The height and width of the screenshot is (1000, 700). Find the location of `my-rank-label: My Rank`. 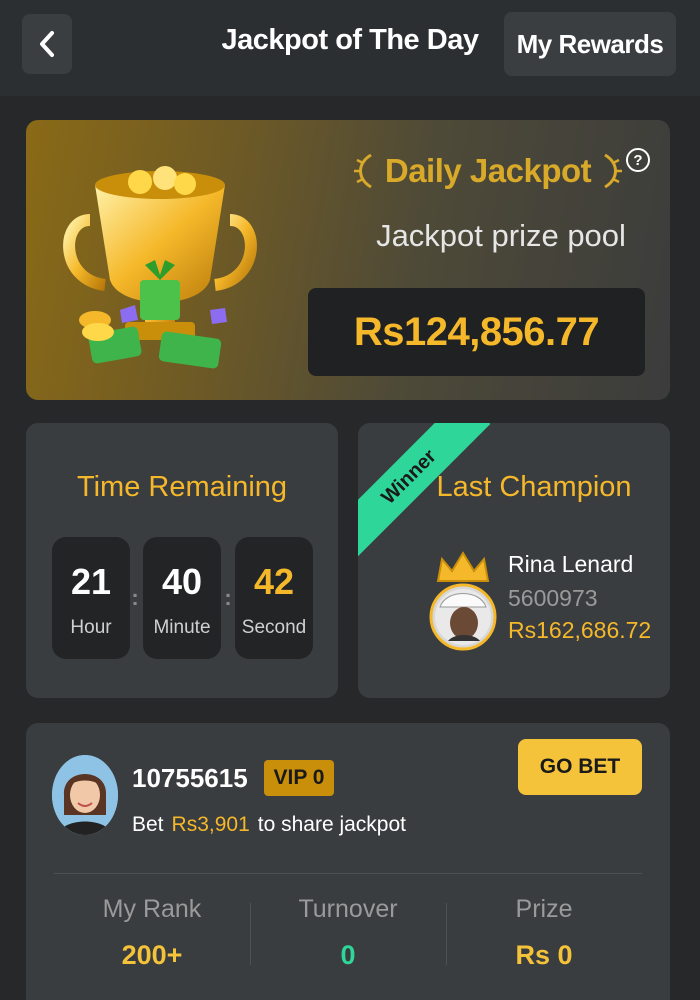

my-rank-label: My Rank is located at coordinates (152, 909).